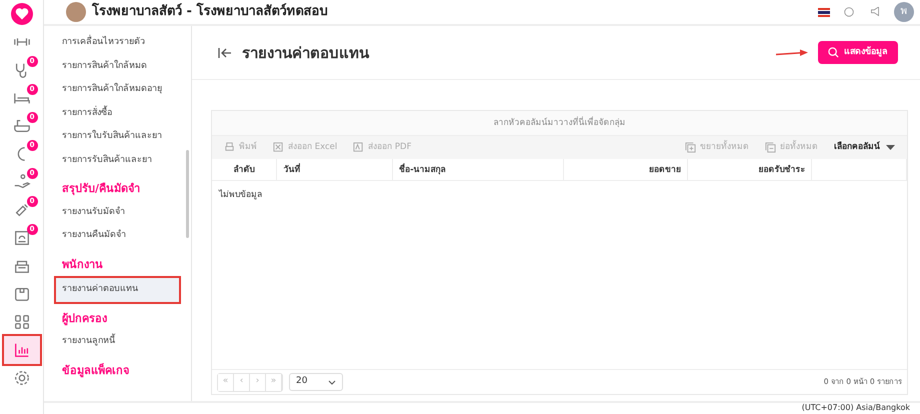  Describe the element at coordinates (76, 12) in the screenshot. I see `profile-photo` at that location.